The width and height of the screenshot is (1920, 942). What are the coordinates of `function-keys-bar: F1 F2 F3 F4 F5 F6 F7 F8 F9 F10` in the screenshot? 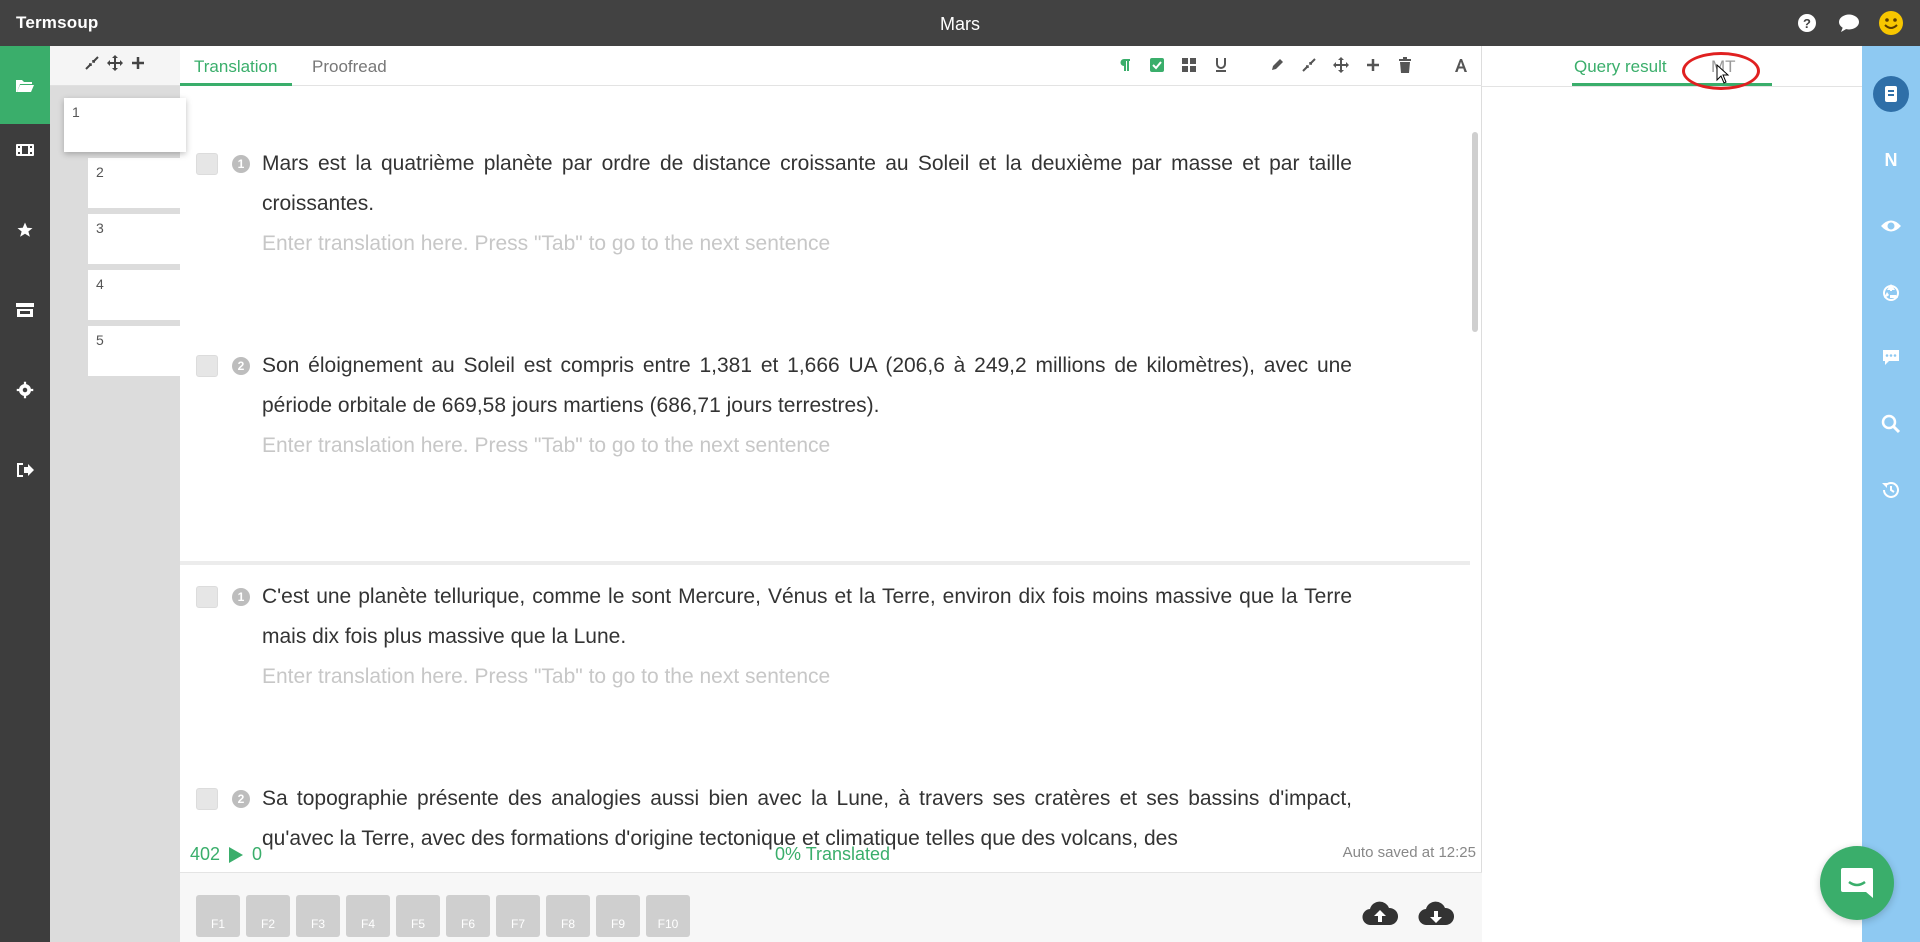 It's located at (831, 907).